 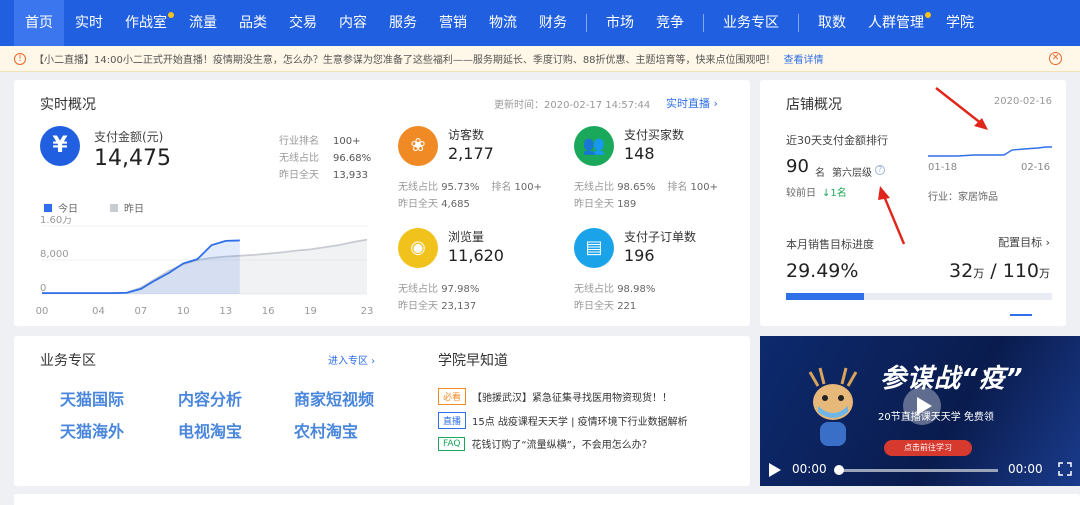 I want to click on nav-item-label: 营销, so click(x=453, y=23).